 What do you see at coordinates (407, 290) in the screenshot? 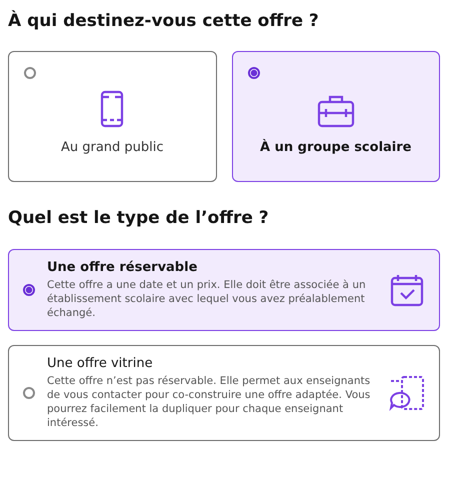
I see `calendar-check-icon` at bounding box center [407, 290].